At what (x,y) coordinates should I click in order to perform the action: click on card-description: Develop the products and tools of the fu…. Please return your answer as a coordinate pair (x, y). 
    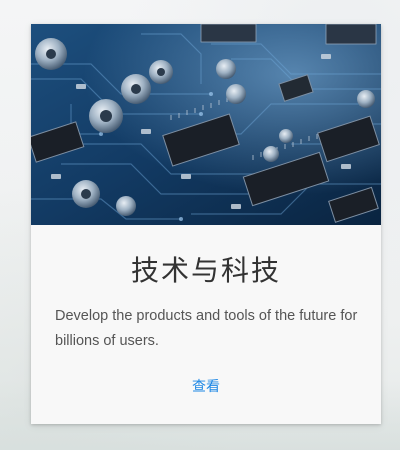
    Looking at the image, I should click on (206, 328).